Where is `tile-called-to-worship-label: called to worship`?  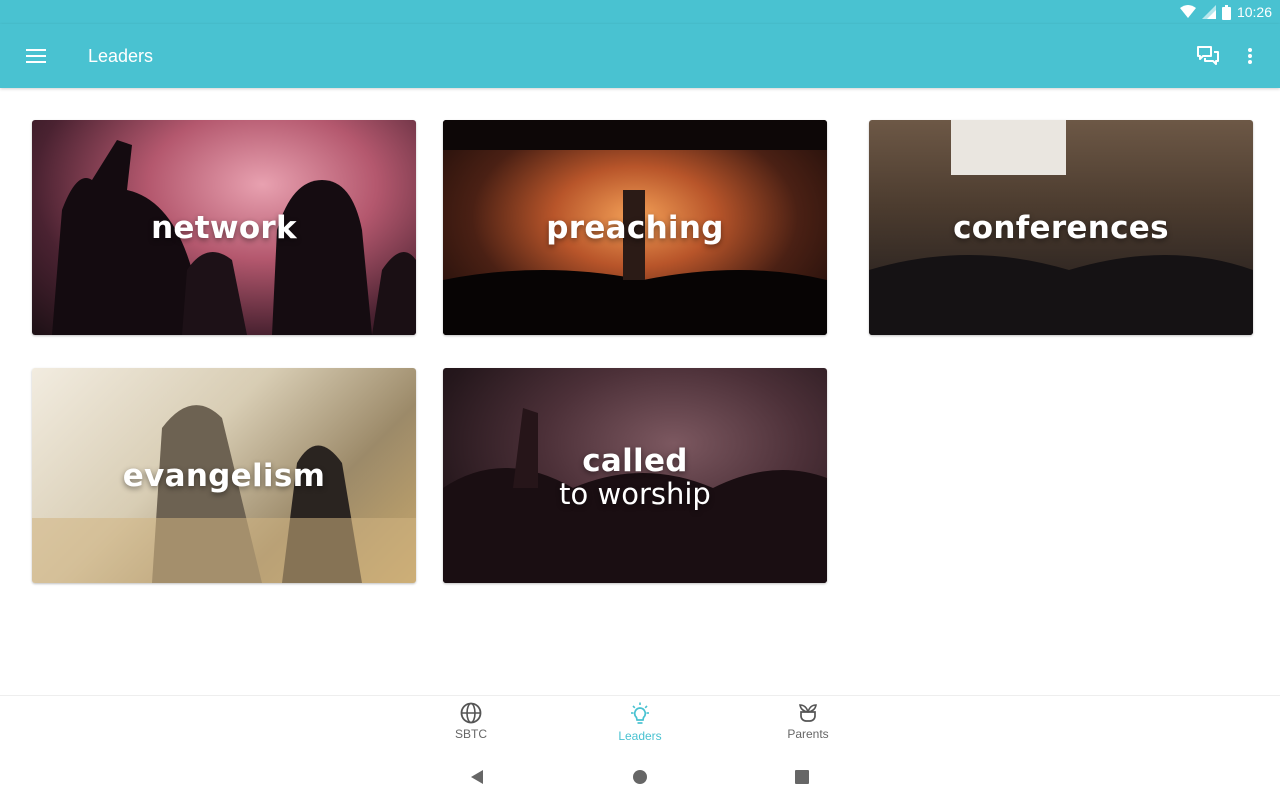 tile-called-to-worship-label: called to worship is located at coordinates (635, 475).